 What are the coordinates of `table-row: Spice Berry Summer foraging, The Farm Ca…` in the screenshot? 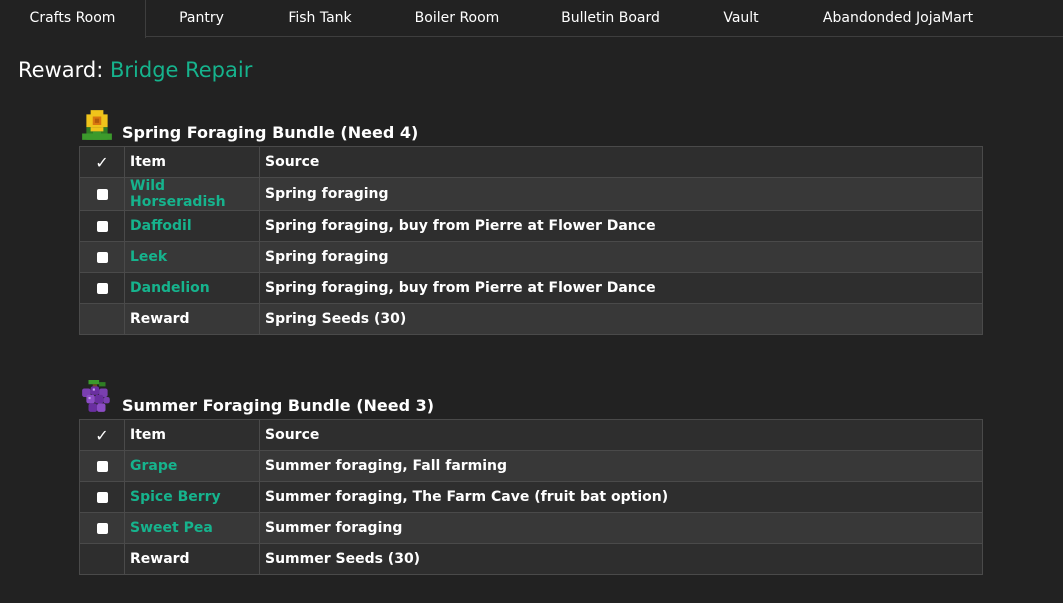 It's located at (531, 497).